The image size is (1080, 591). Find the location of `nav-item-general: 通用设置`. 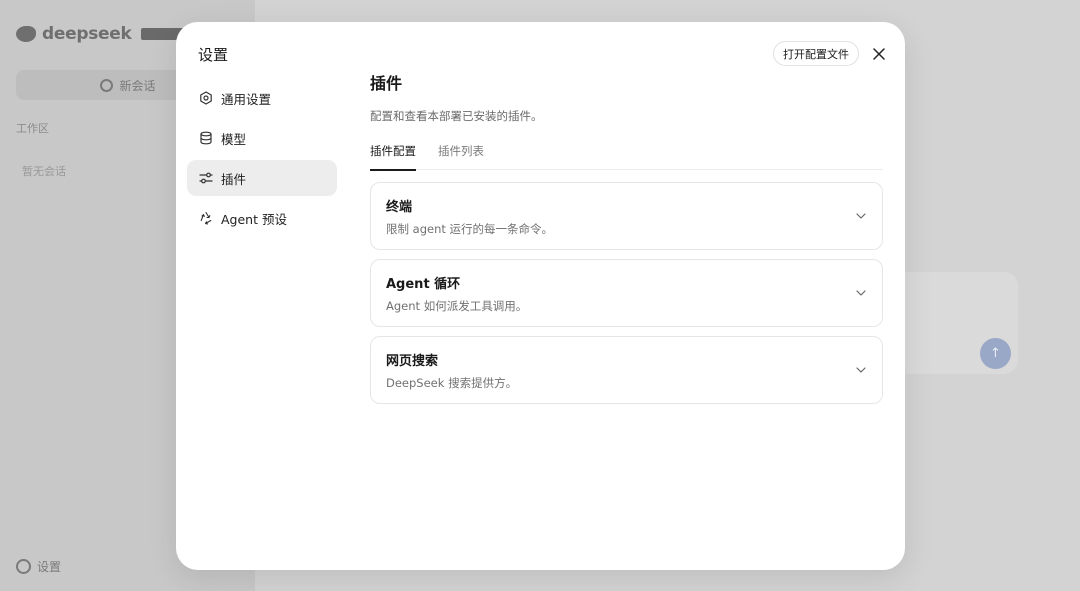

nav-item-general: 通用设置 is located at coordinates (262, 98).